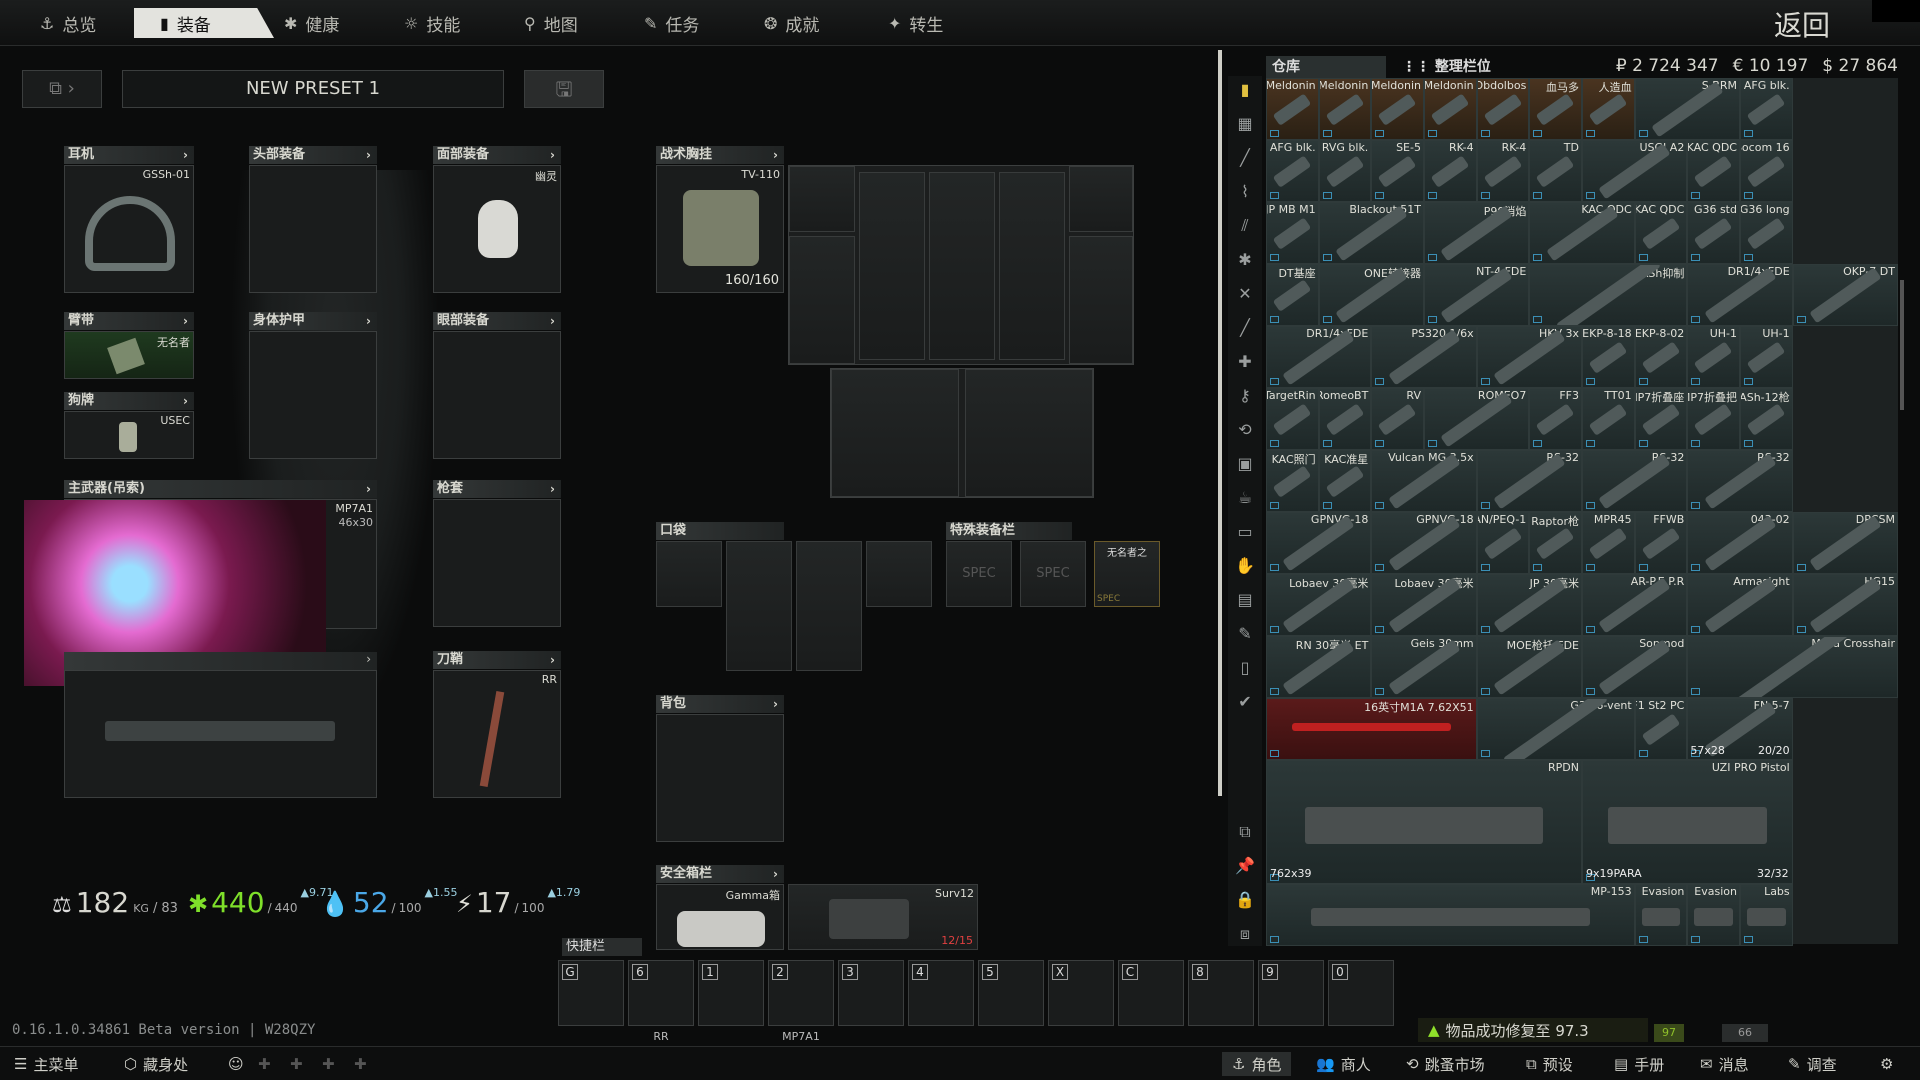  What do you see at coordinates (1319, 667) in the screenshot?
I see `stash-item: RN 30毫米 ET` at bounding box center [1319, 667].